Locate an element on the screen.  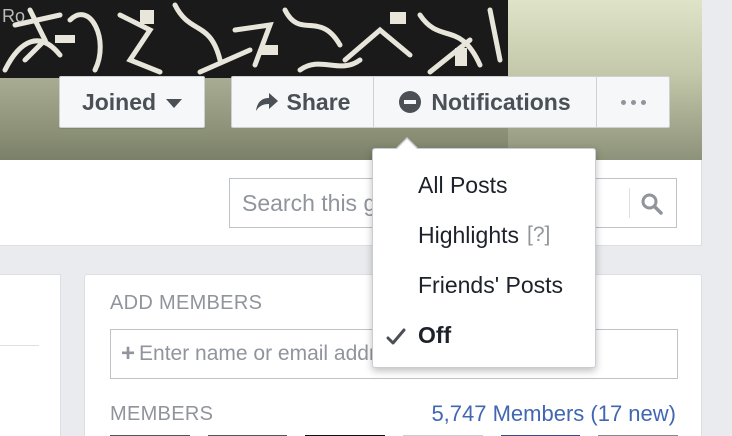
chevron-down-icon is located at coordinates (174, 103).